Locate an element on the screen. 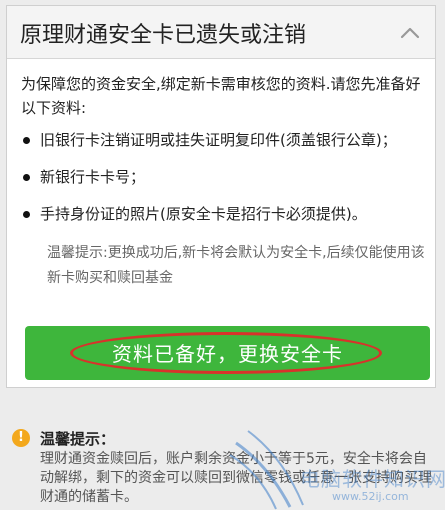  watermark-text: 电脑软件知识网 is located at coordinates (372, 479).